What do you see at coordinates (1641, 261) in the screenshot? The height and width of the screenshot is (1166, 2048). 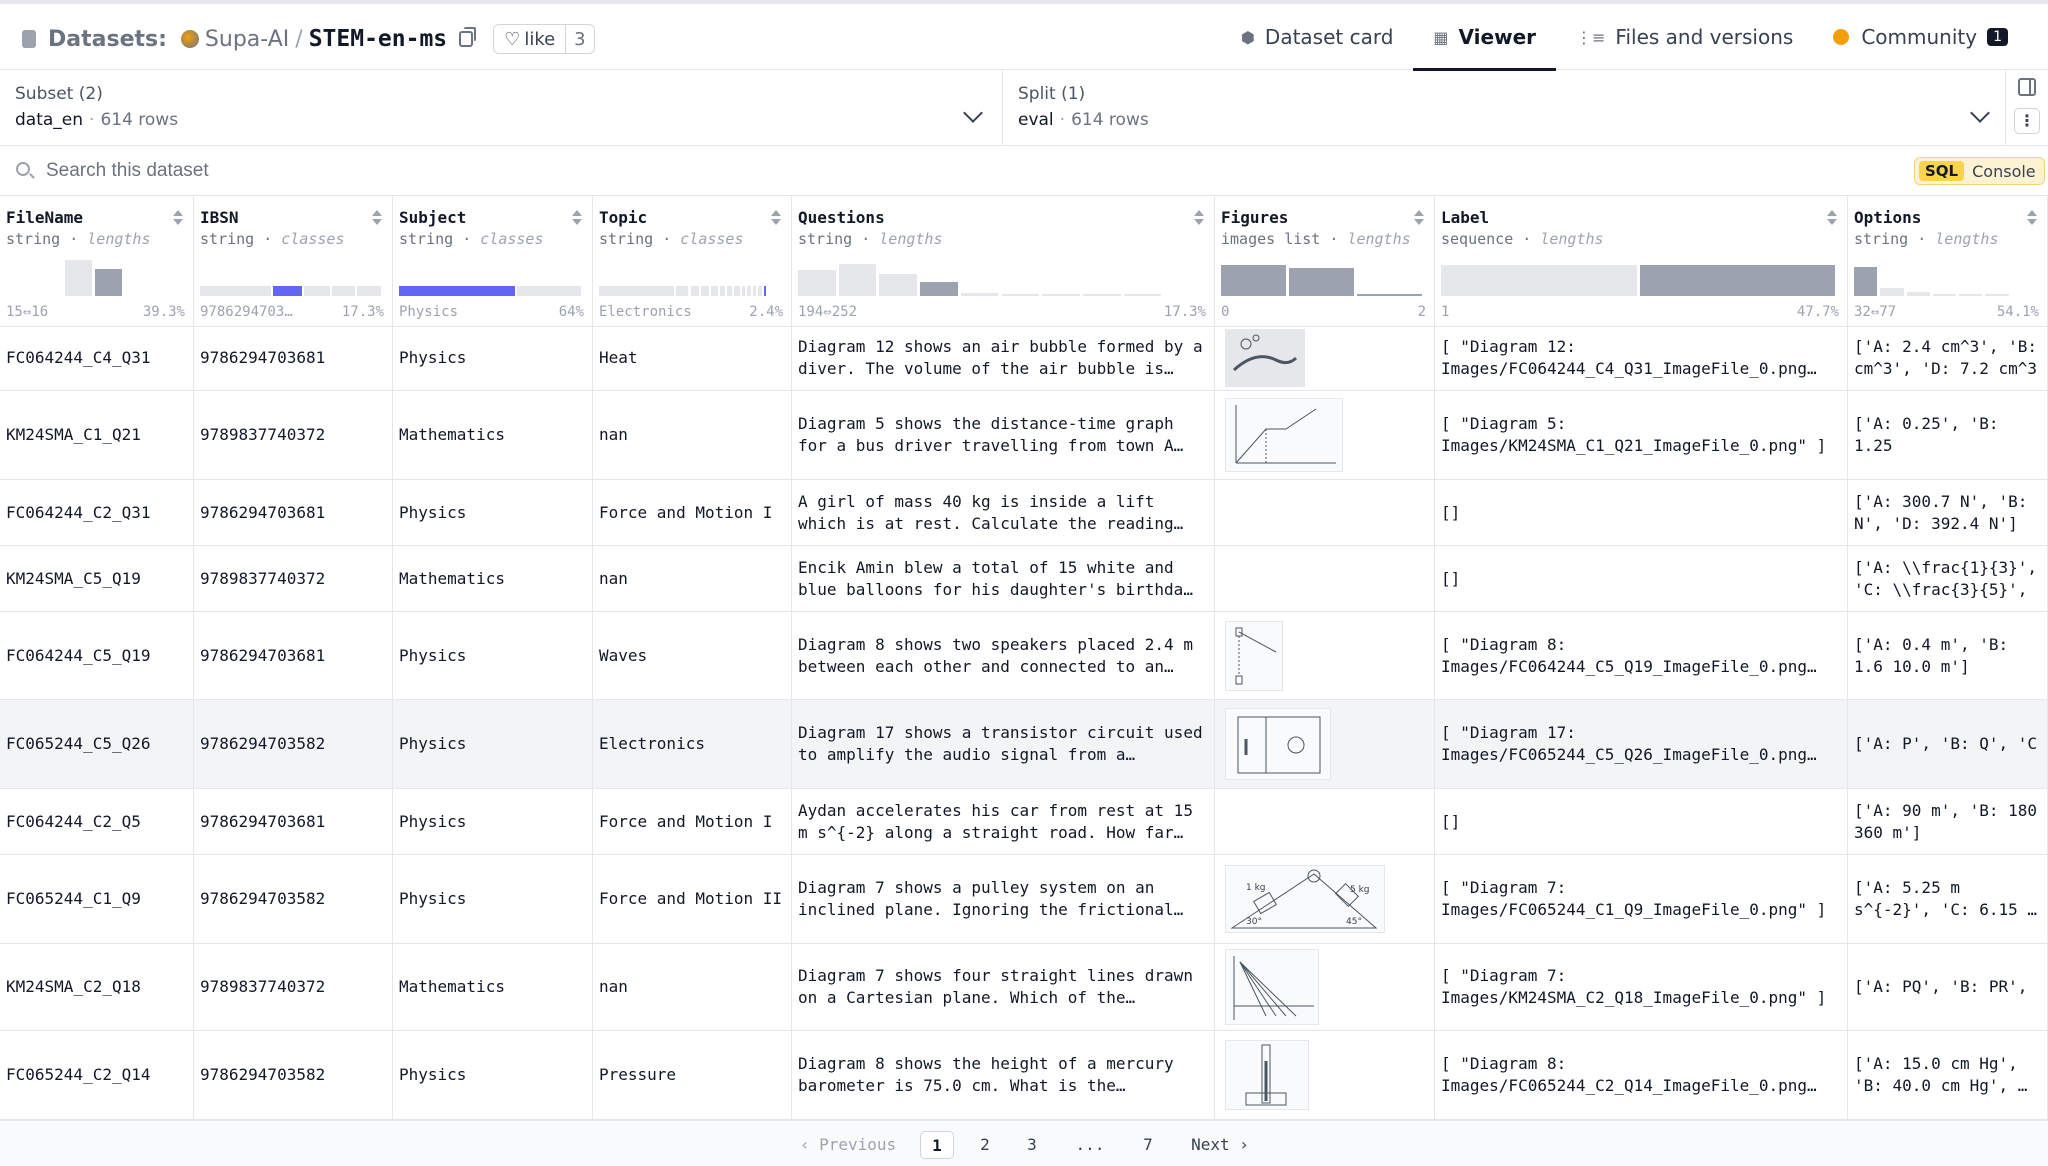 I see `column-header-label: Label sequence · lengths 1 47.7%` at bounding box center [1641, 261].